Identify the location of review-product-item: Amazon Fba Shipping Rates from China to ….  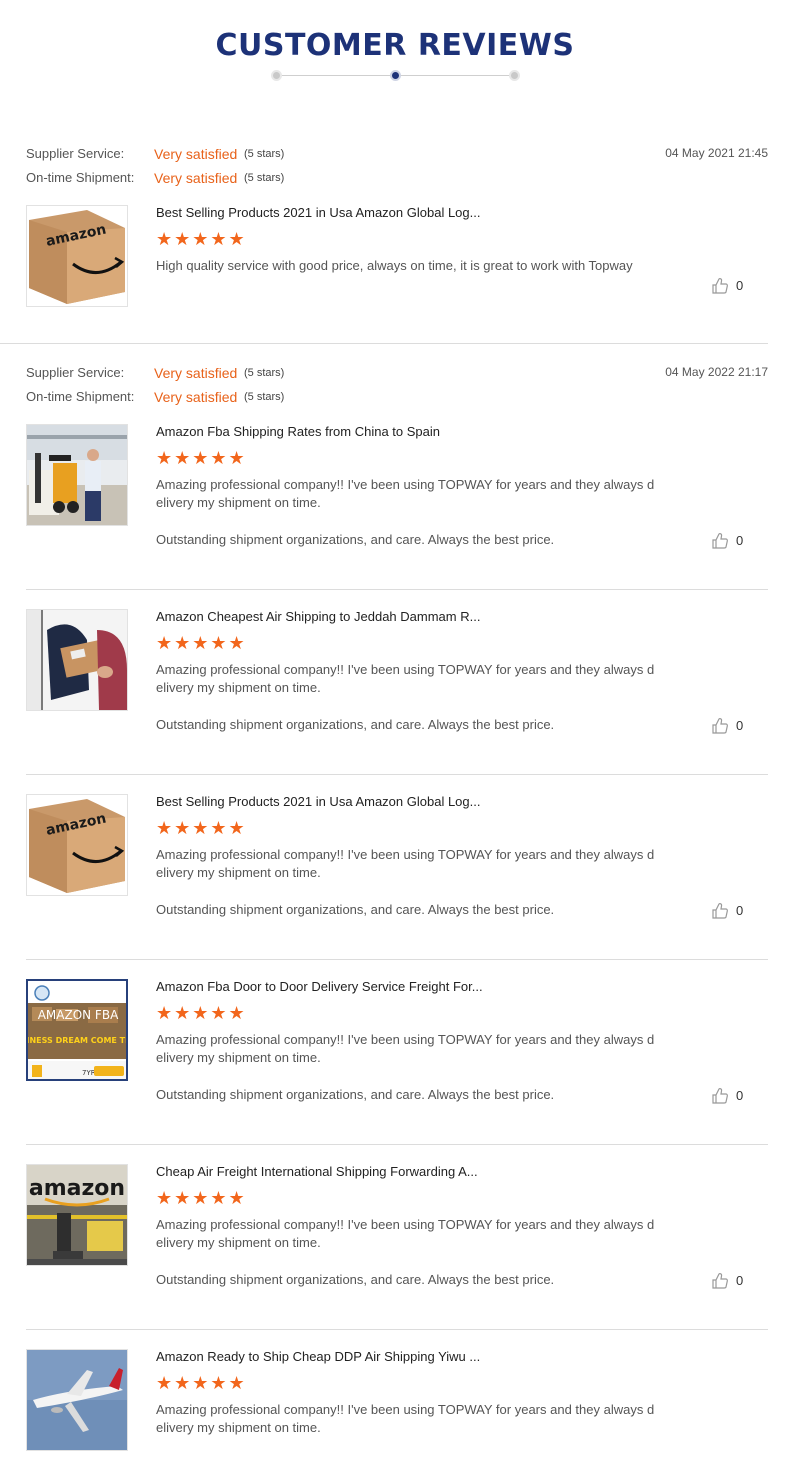
(397, 486).